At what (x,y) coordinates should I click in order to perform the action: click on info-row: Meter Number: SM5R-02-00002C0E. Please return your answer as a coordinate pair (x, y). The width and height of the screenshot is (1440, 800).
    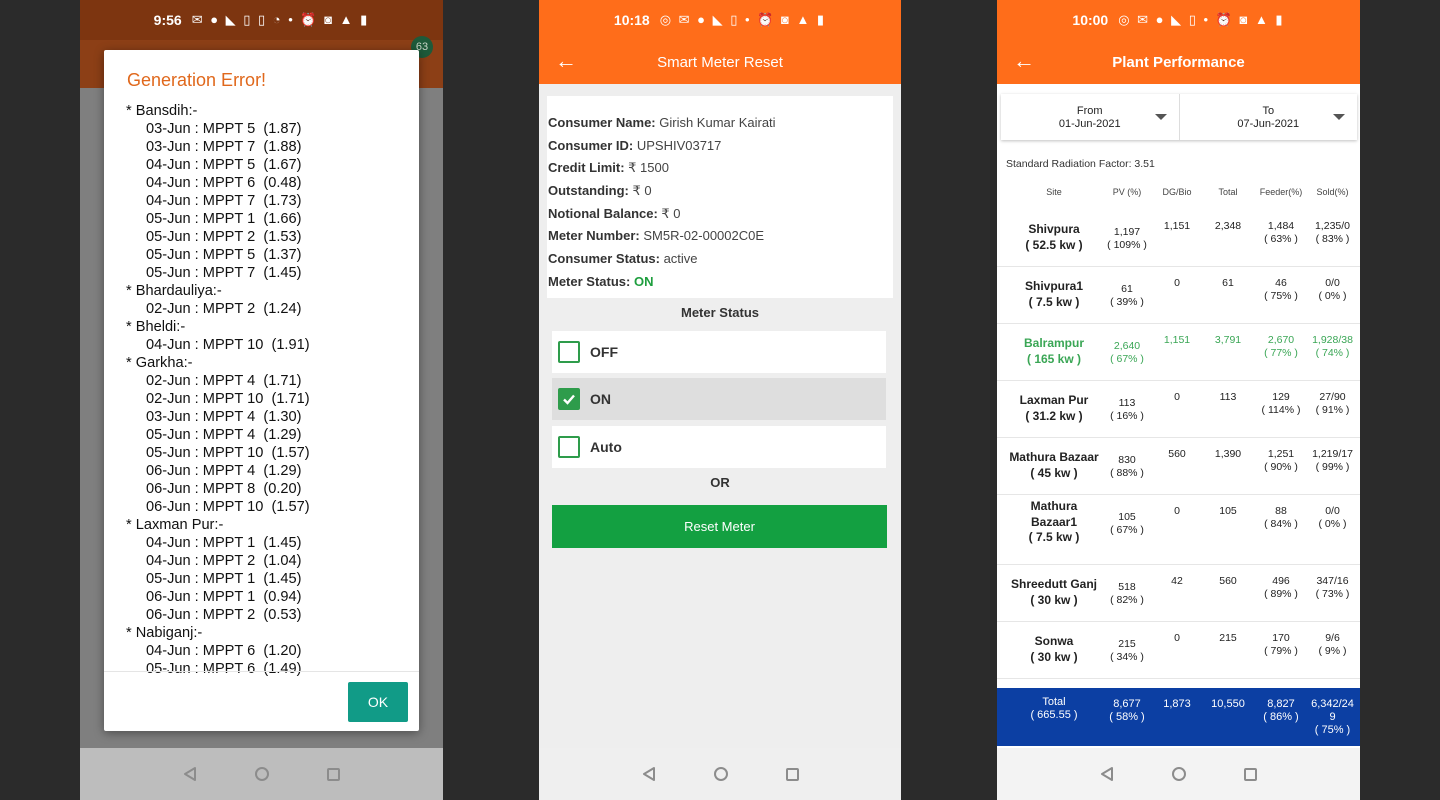
    Looking at the image, I should click on (720, 236).